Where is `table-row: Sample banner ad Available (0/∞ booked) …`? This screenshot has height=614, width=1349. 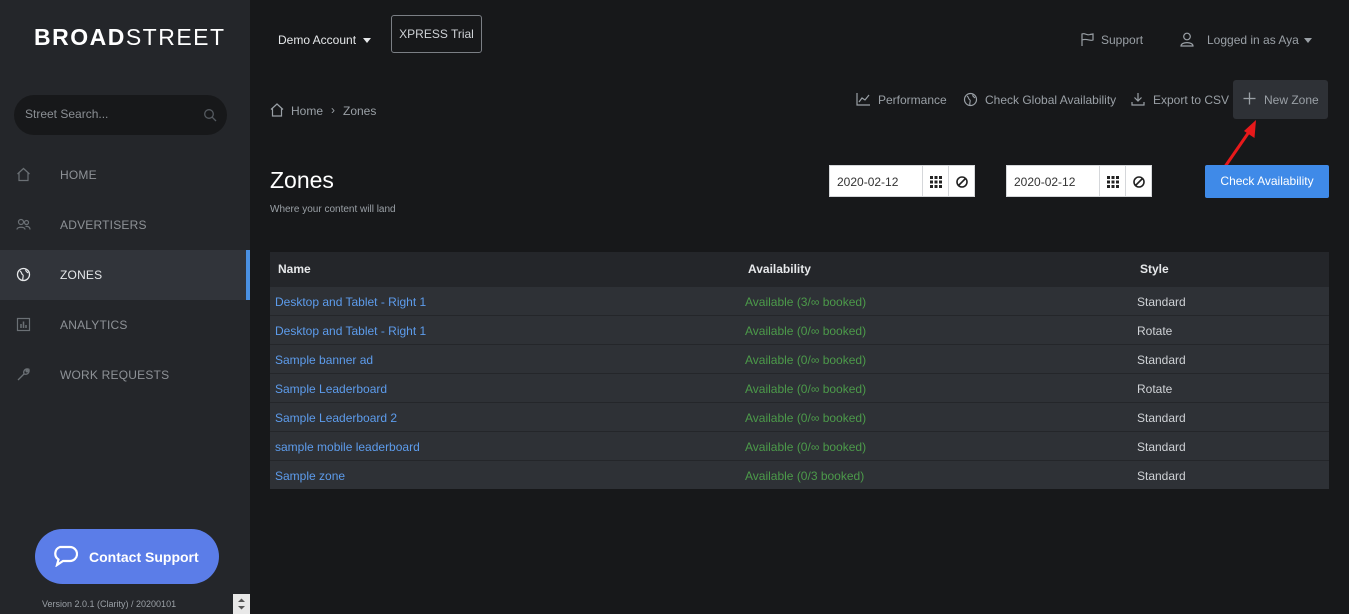 table-row: Sample banner ad Available (0/∞ booked) … is located at coordinates (799, 358).